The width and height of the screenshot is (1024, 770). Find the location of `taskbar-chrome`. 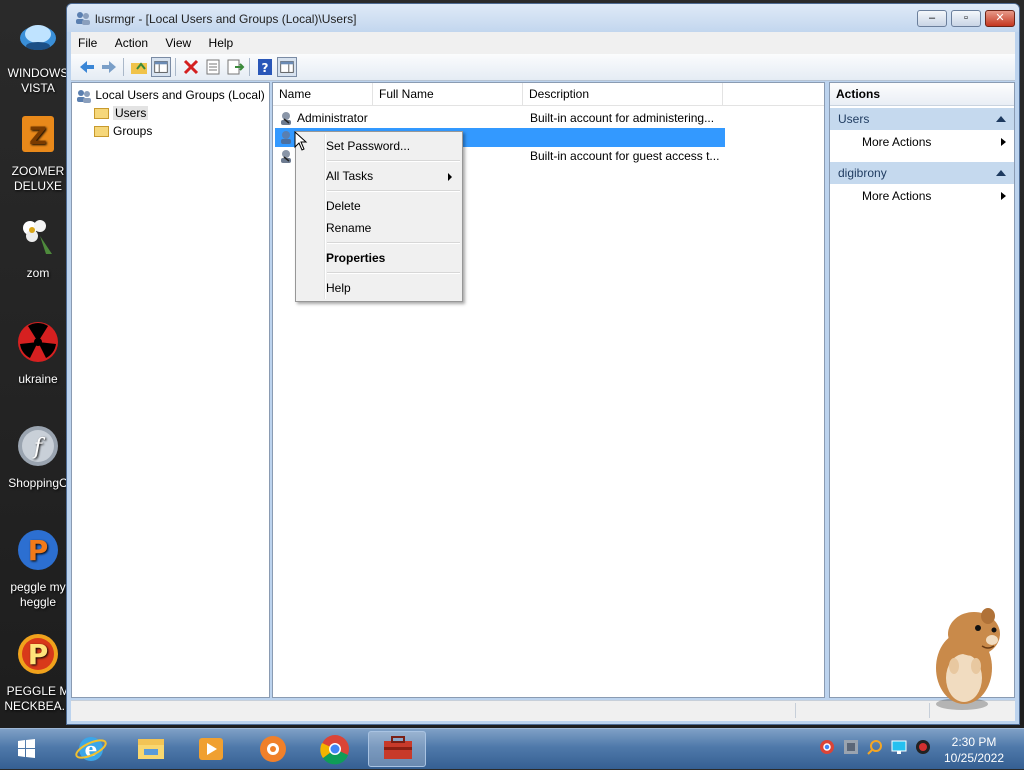

taskbar-chrome is located at coordinates (335, 749).